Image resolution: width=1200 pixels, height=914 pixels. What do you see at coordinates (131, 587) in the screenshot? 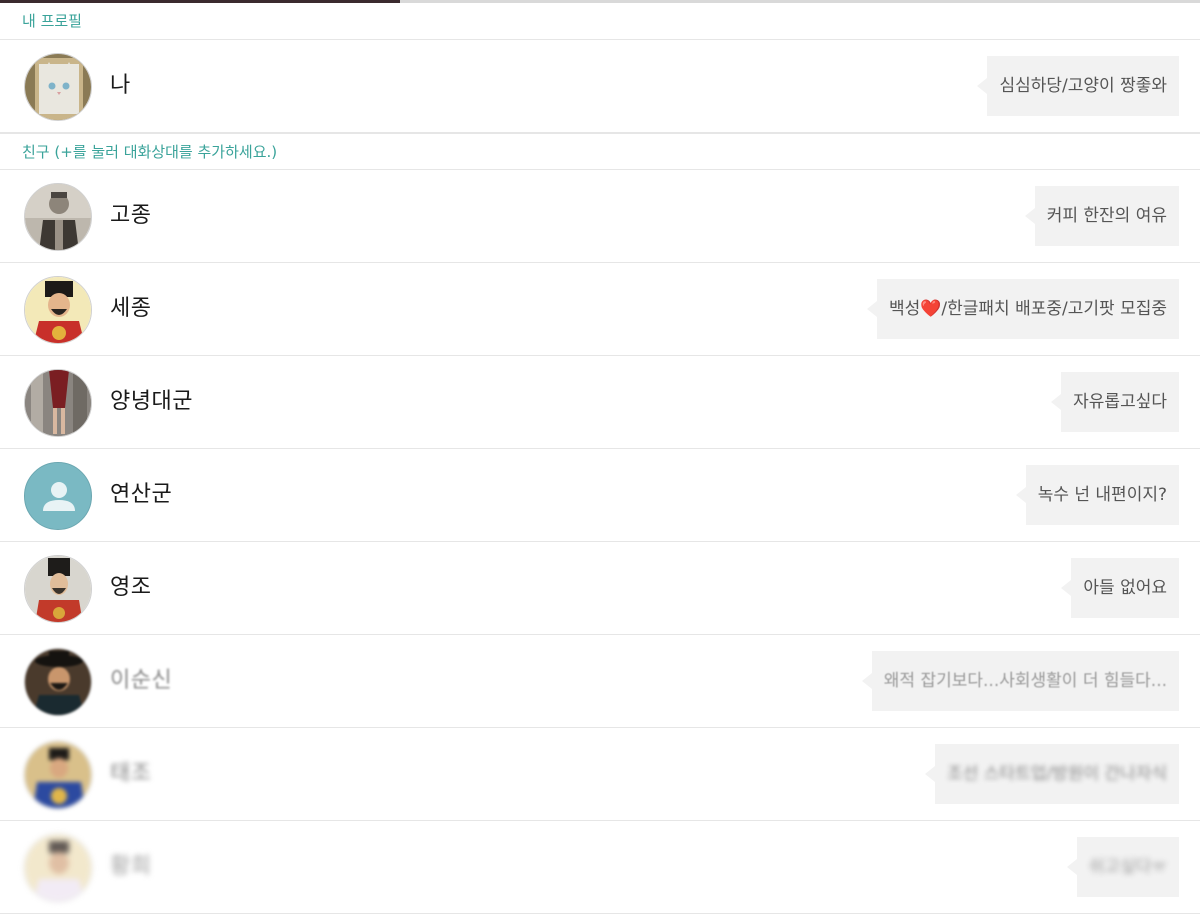
I see `friend-name: 영조` at bounding box center [131, 587].